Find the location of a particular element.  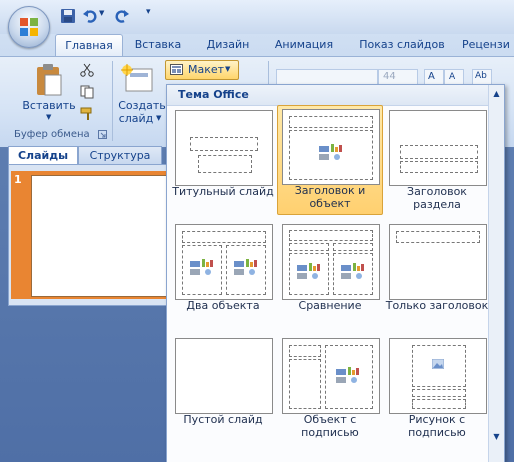

new-slide-label-2: слайд is located at coordinates (136, 118).